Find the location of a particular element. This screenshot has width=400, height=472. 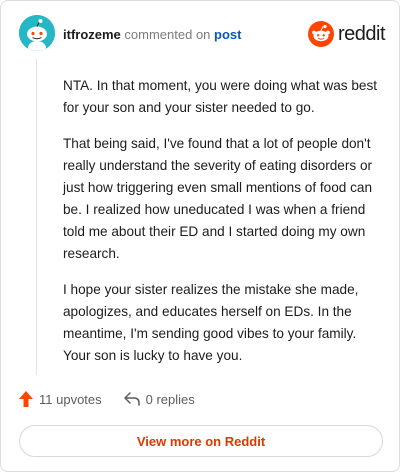

reply-button: 0 replies is located at coordinates (159, 399).